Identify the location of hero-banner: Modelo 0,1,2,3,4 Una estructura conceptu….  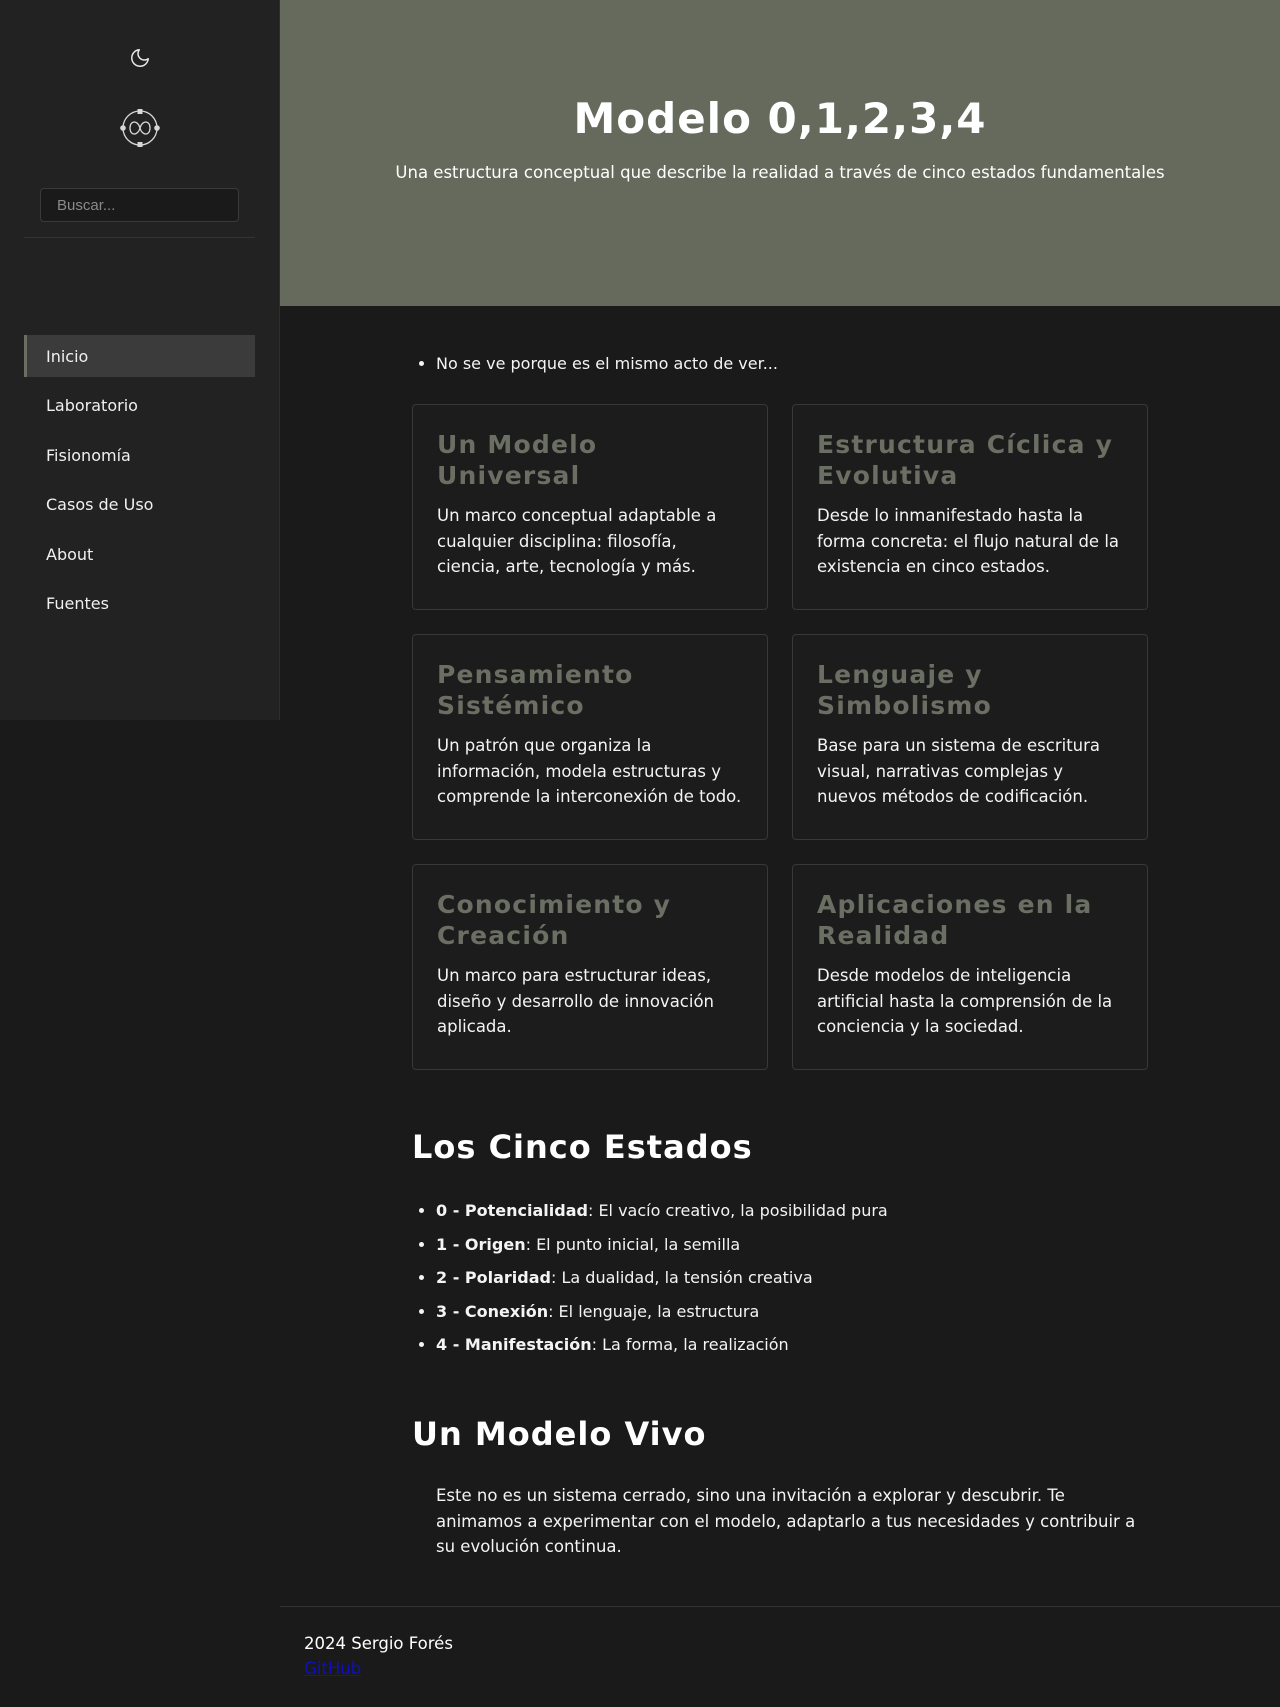
(780, 153).